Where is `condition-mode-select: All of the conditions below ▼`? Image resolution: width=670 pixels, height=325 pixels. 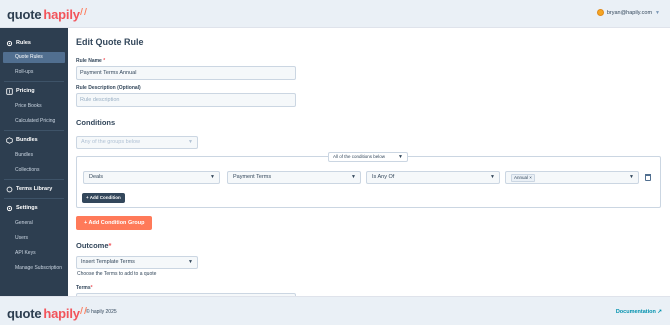 condition-mode-select: All of the conditions below ▼ is located at coordinates (368, 157).